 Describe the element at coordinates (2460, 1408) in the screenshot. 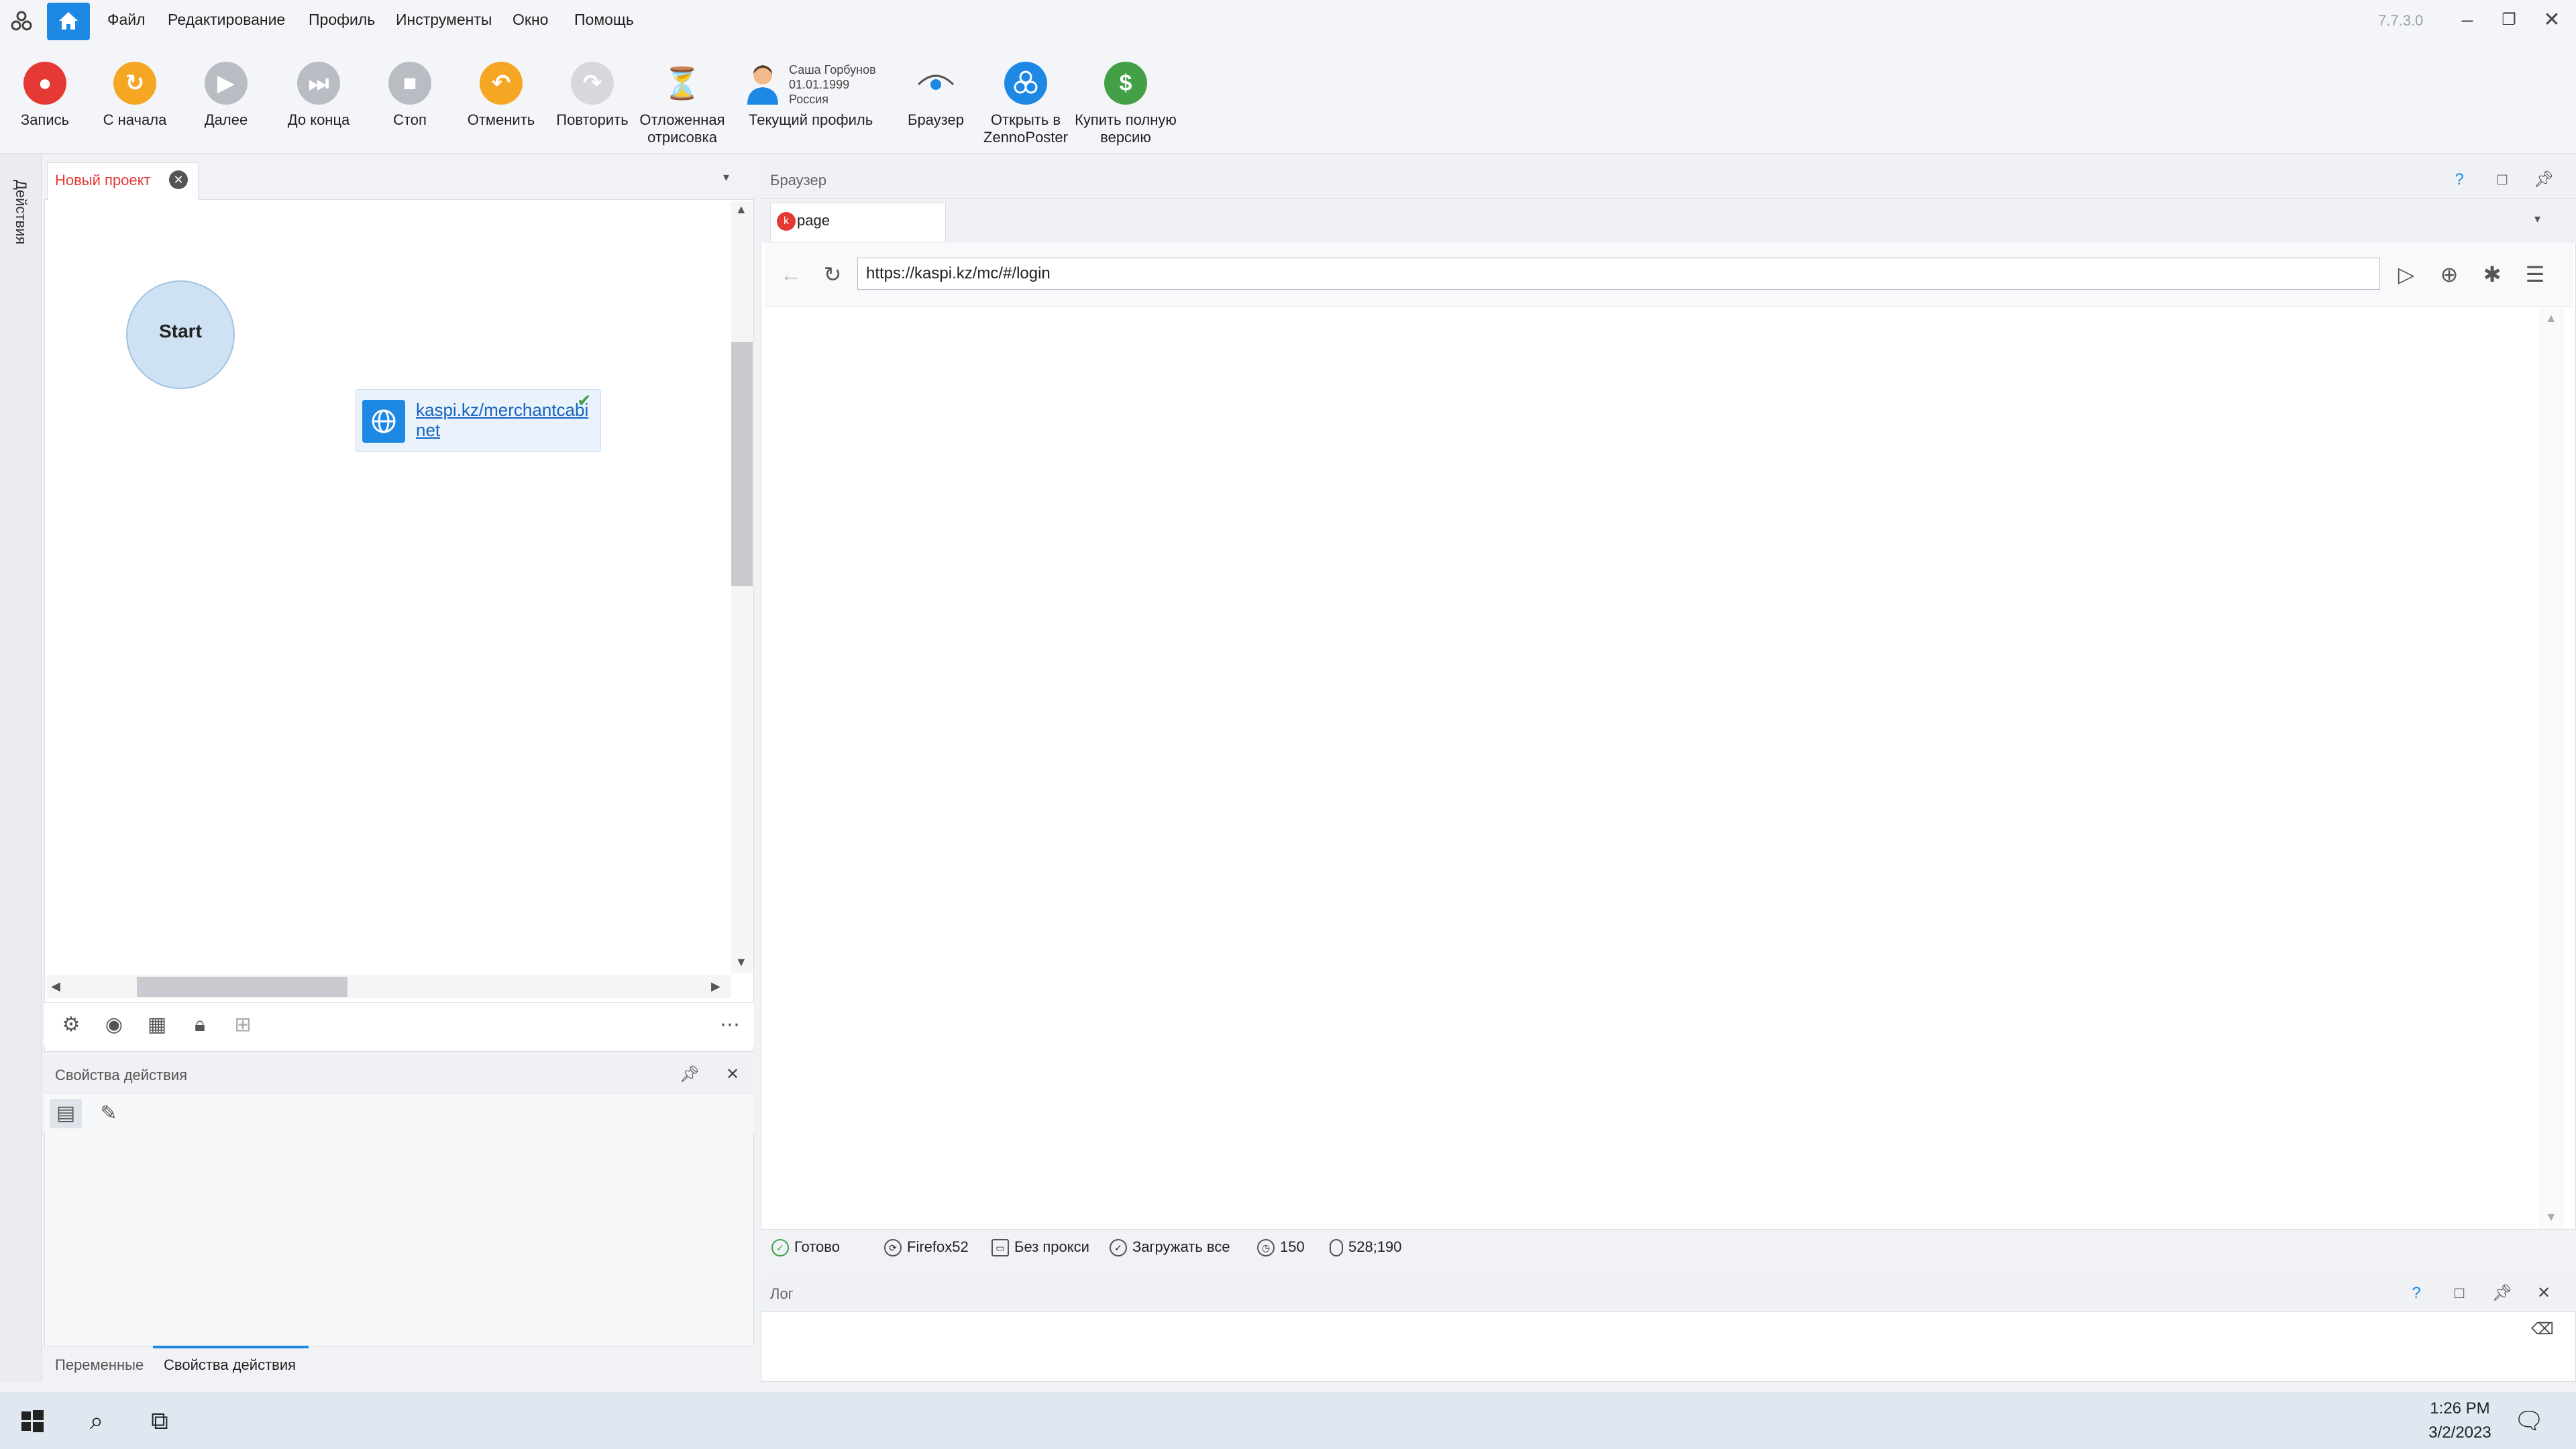

I see `clock-time: 1:26 PM` at that location.